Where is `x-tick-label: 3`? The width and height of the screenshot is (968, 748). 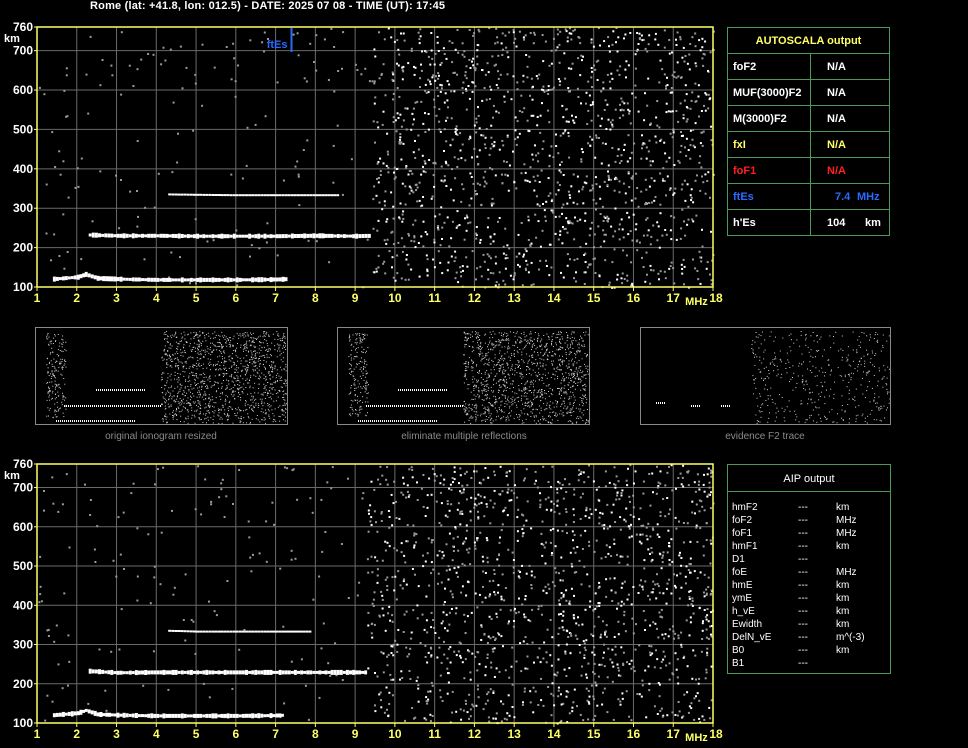 x-tick-label: 3 is located at coordinates (116, 298).